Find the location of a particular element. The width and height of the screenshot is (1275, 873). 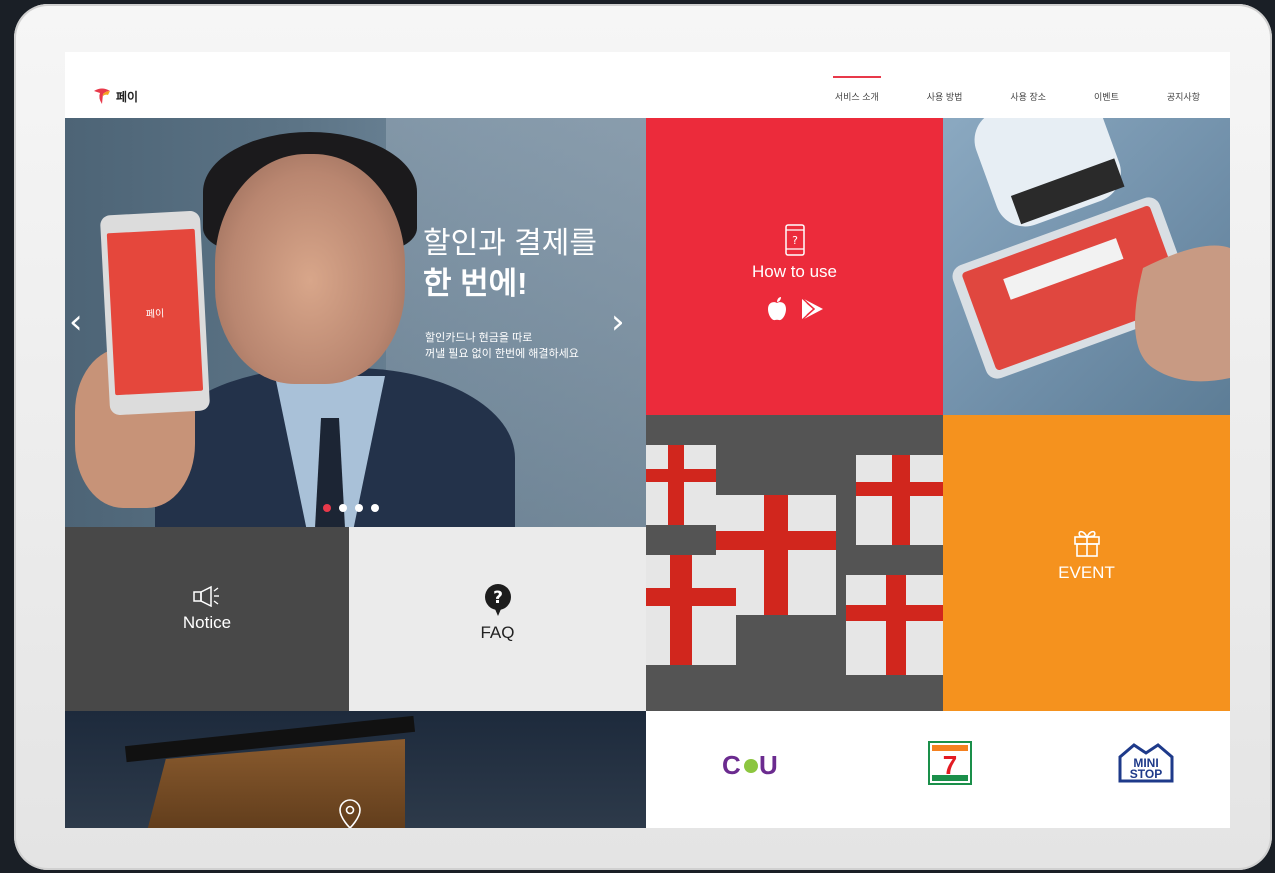

next-slide-arrow: › is located at coordinates (618, 322).